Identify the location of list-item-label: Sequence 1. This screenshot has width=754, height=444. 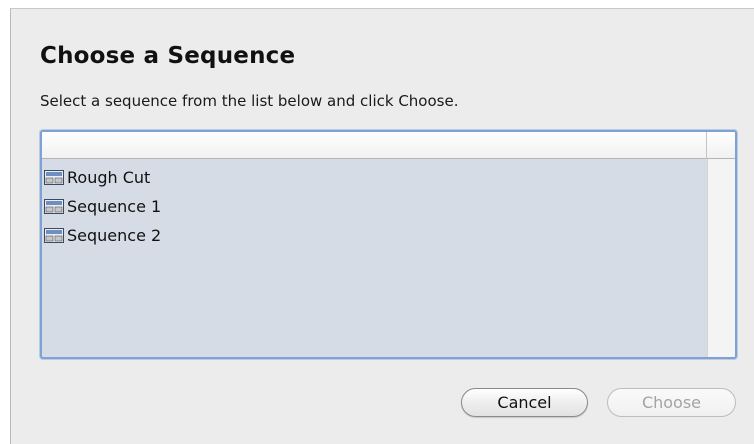
(114, 206).